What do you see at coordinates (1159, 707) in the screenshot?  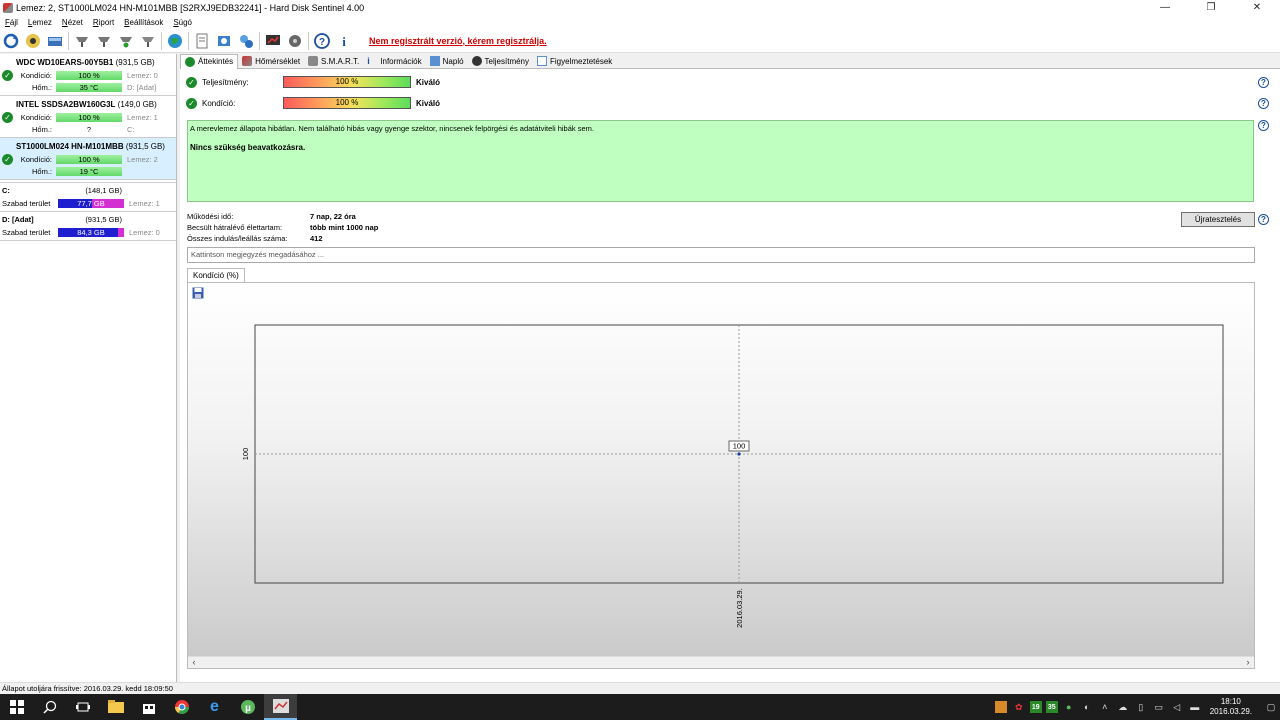 I see `tray-network-icon: ▭` at bounding box center [1159, 707].